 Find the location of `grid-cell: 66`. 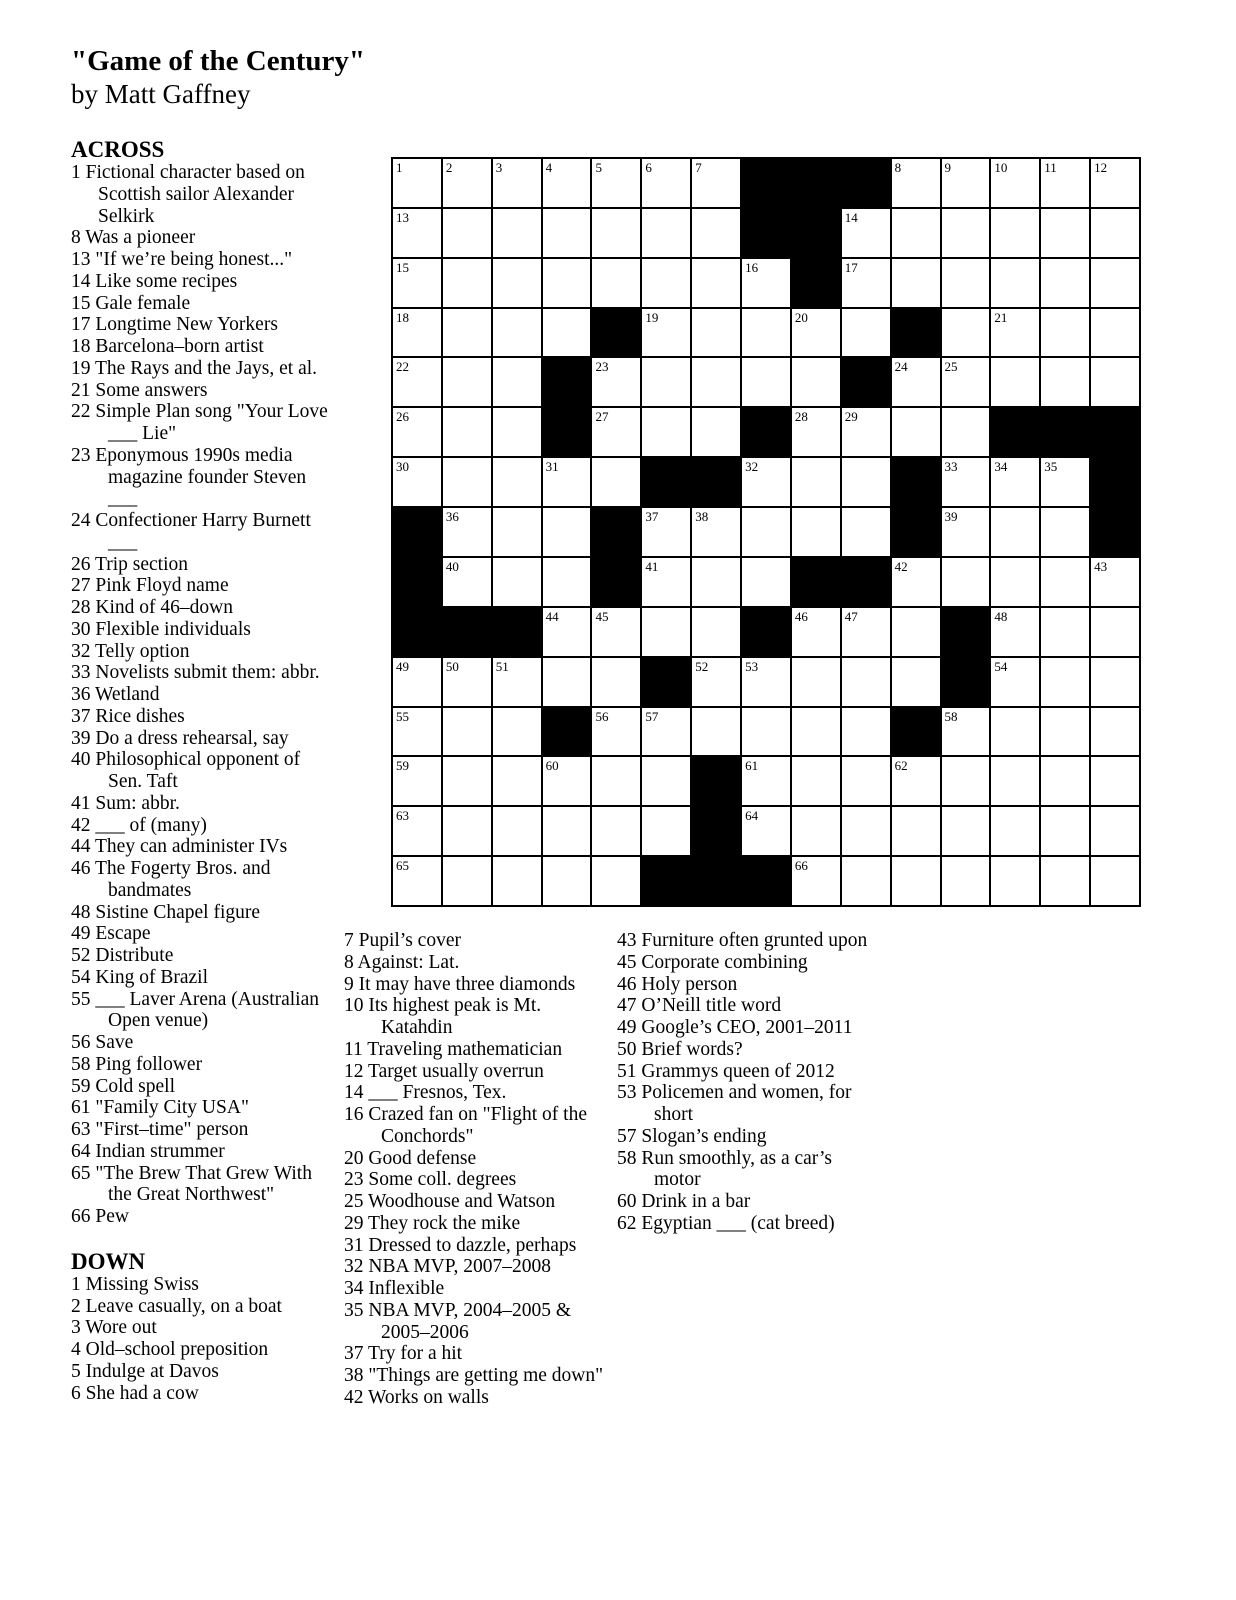

grid-cell: 66 is located at coordinates (815, 881).